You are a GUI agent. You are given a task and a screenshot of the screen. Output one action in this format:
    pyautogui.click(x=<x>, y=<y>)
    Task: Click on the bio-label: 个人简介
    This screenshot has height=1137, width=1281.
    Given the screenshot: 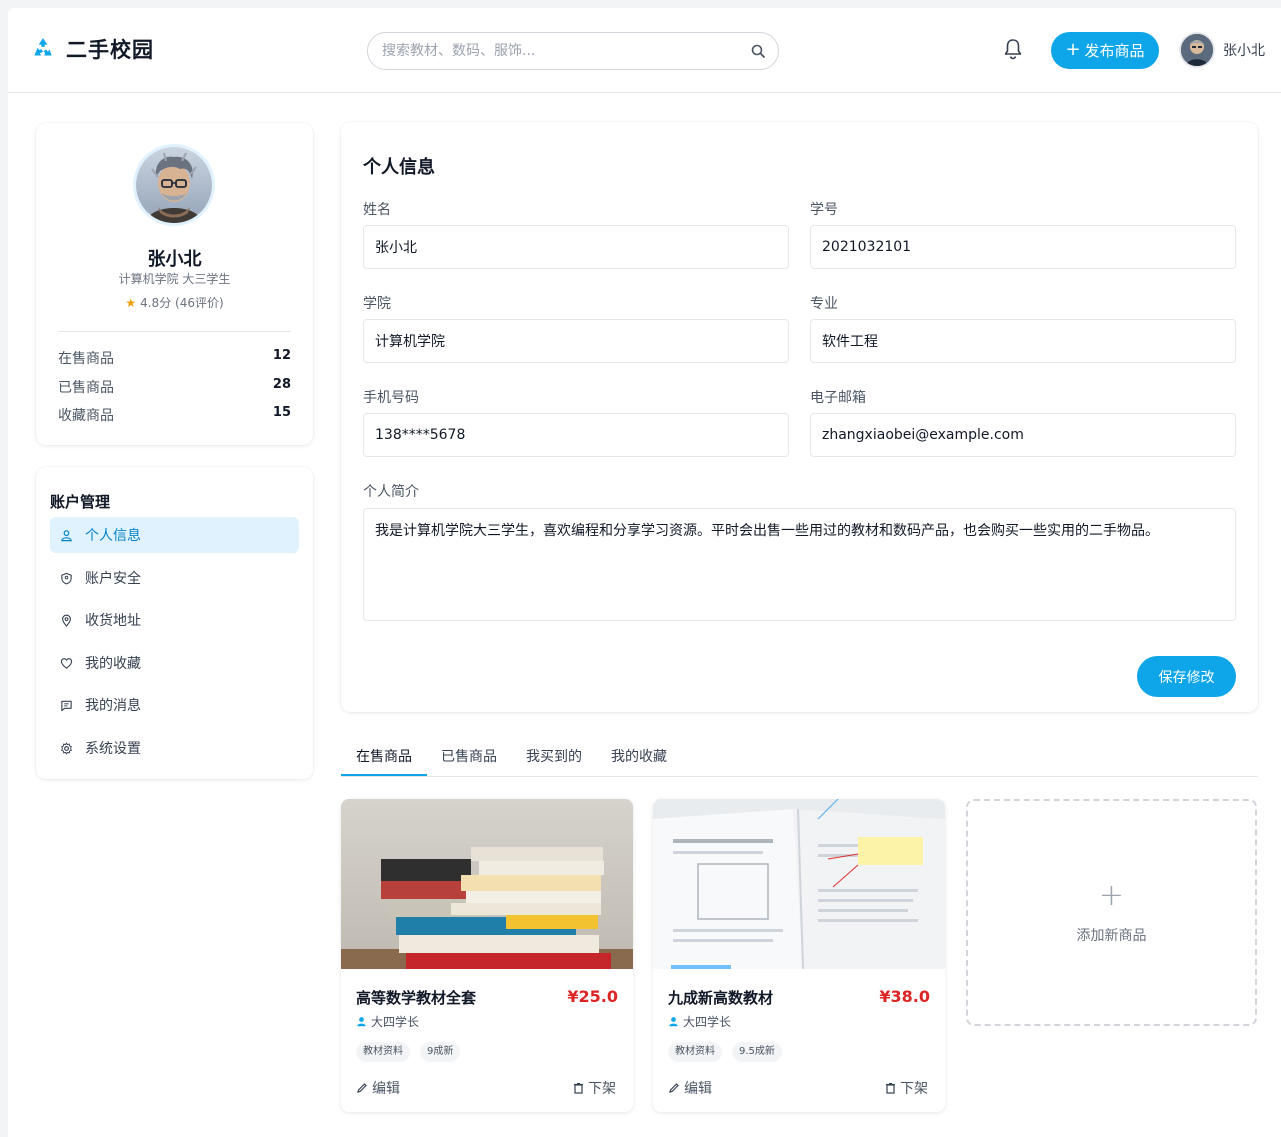 What is the action you would take?
    pyautogui.click(x=391, y=492)
    